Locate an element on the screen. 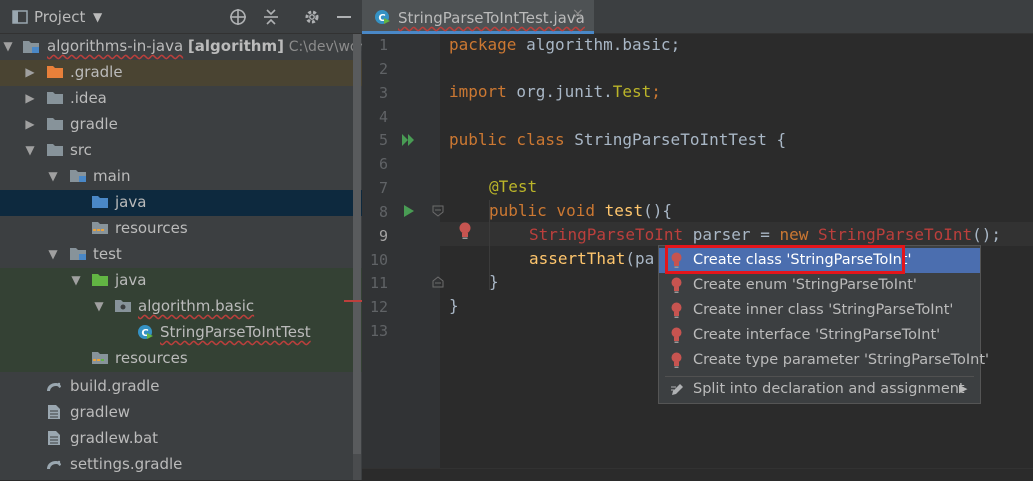 The image size is (1033, 481). tree-item-test-resources: resources is located at coordinates (181, 359).